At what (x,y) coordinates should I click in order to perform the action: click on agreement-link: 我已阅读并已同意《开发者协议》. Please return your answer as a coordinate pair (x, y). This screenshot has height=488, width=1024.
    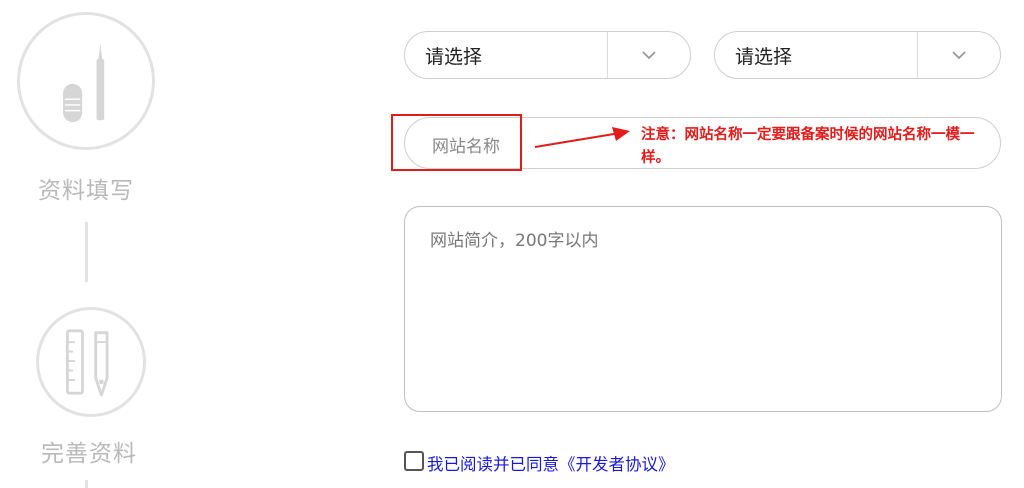
    Looking at the image, I should click on (551, 463).